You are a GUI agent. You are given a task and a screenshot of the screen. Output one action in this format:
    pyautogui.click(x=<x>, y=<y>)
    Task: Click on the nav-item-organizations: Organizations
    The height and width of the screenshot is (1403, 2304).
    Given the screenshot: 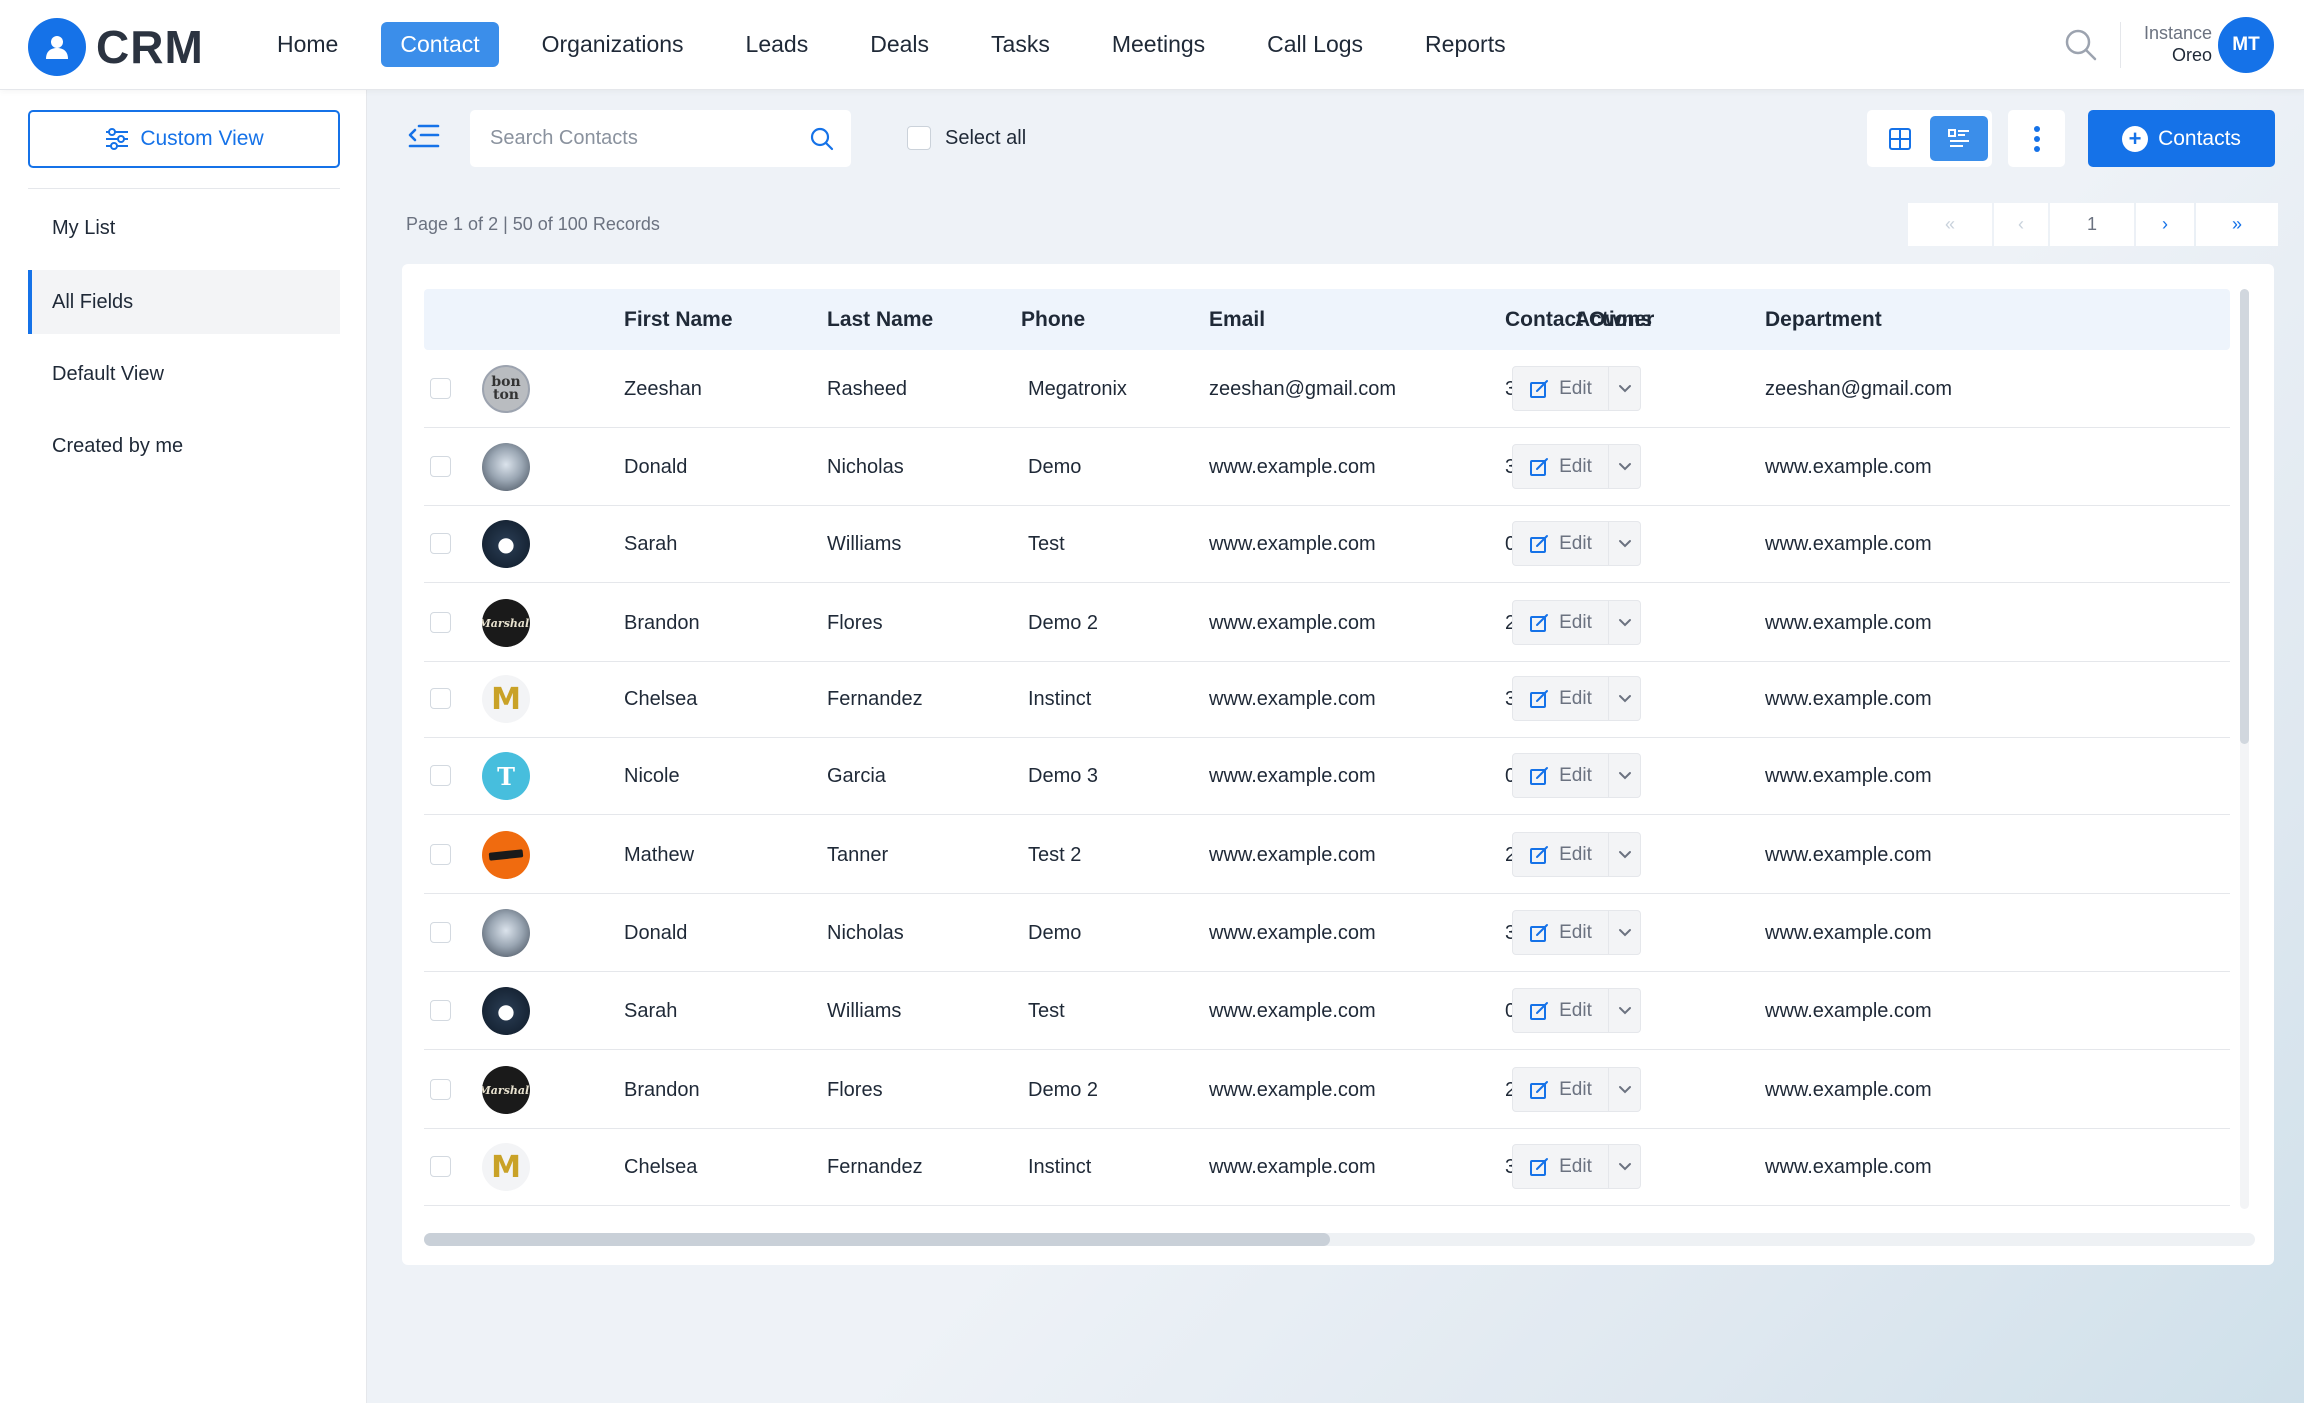 What is the action you would take?
    pyautogui.click(x=613, y=44)
    